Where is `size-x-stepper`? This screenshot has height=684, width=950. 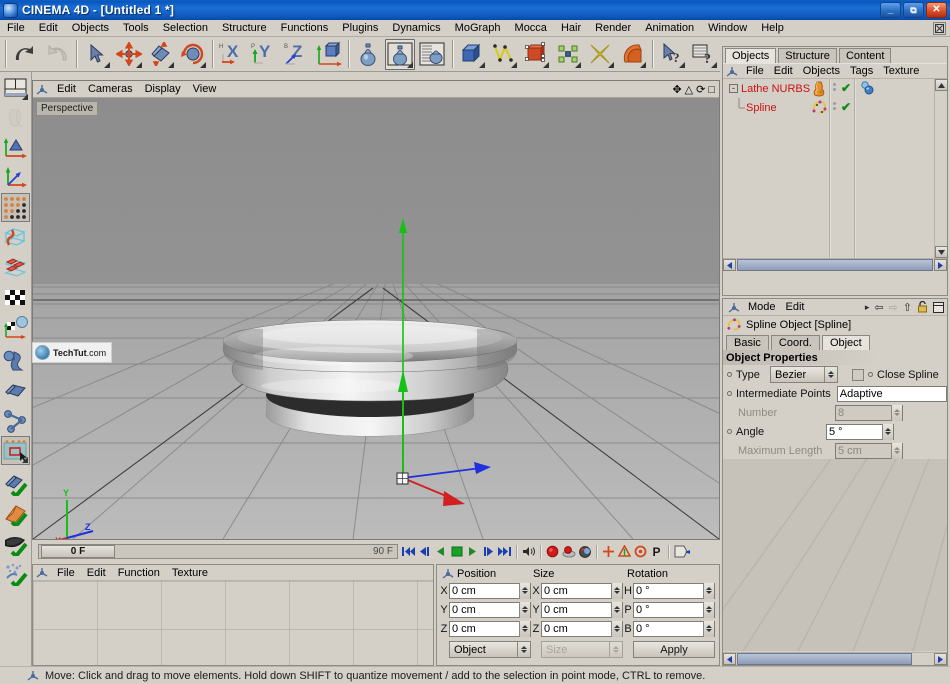 size-x-stepper is located at coordinates (616, 590).